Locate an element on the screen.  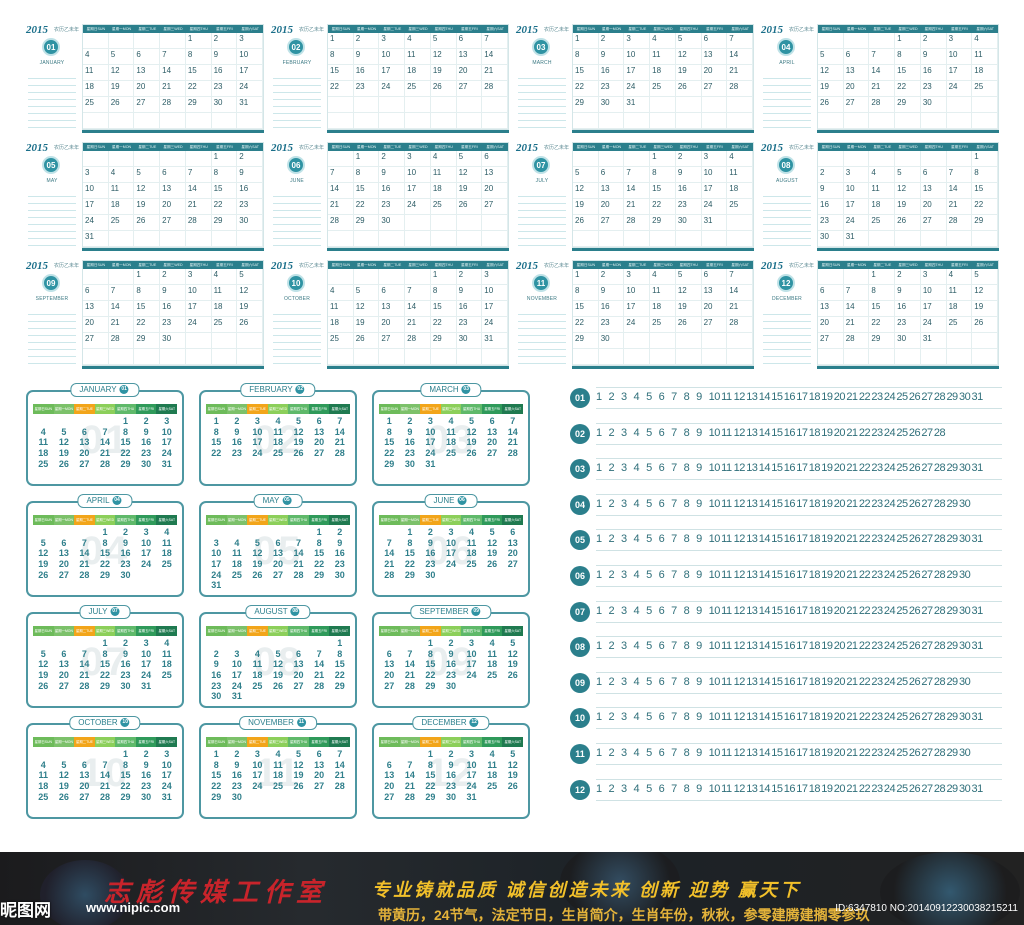
day-cell: 20 is located at coordinates (389, 786).